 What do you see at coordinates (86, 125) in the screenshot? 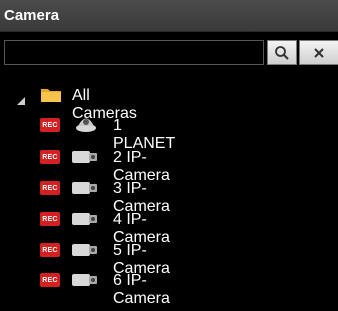
I see `dome-camera-icon` at bounding box center [86, 125].